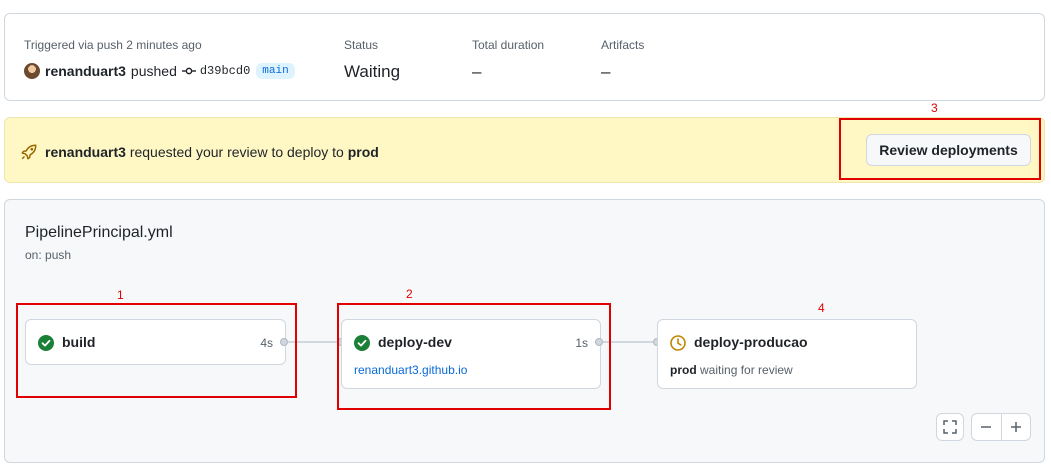 This screenshot has width=1051, height=473. I want to click on status-column: Status Waiting, so click(372, 60).